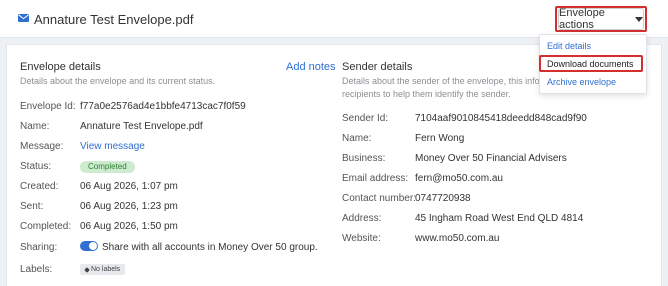 Image resolution: width=668 pixels, height=286 pixels. Describe the element at coordinates (93, 246) in the screenshot. I see `toggle-knob` at that location.